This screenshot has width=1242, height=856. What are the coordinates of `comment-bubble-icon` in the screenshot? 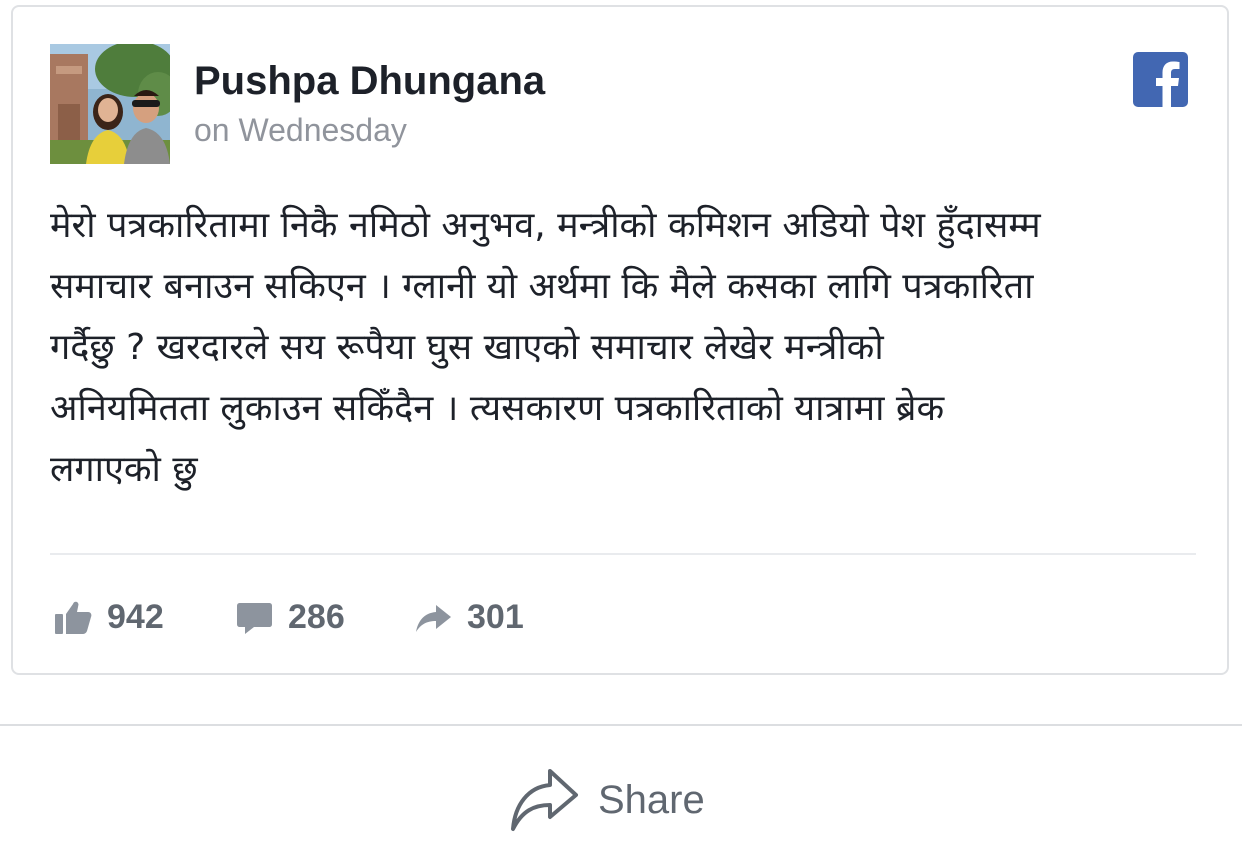 It's located at (254, 618).